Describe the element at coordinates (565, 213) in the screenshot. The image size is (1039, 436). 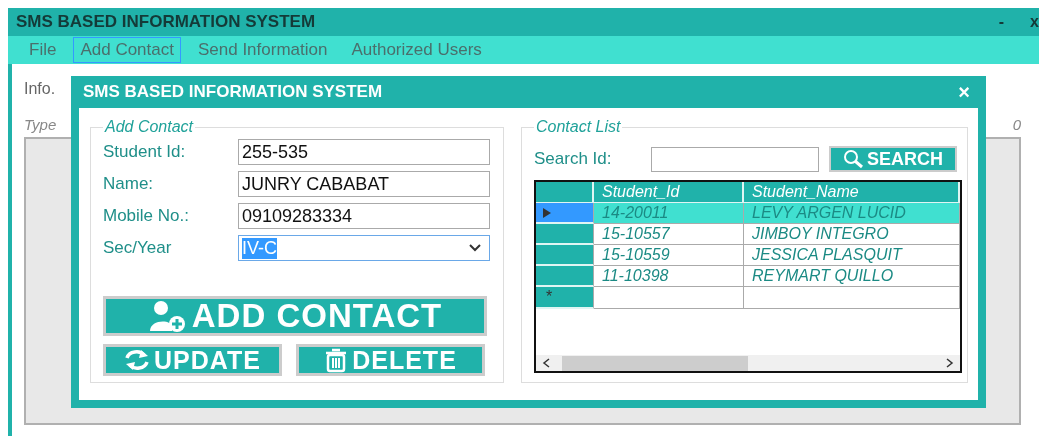
I see `row-header` at that location.